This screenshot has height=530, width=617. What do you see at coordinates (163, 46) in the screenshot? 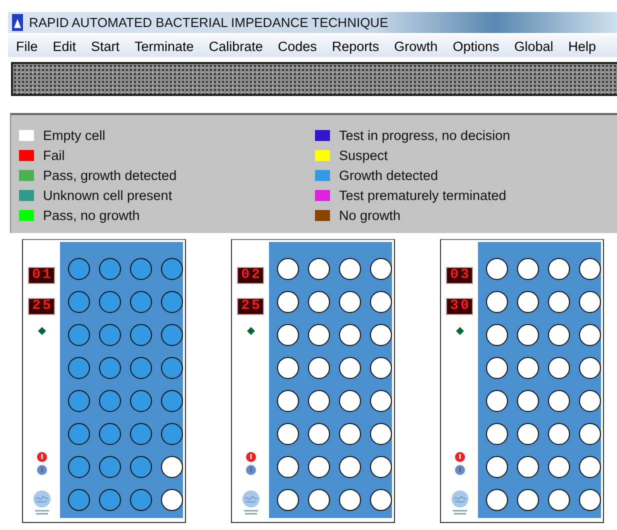
I see `menu-item: Terminate` at bounding box center [163, 46].